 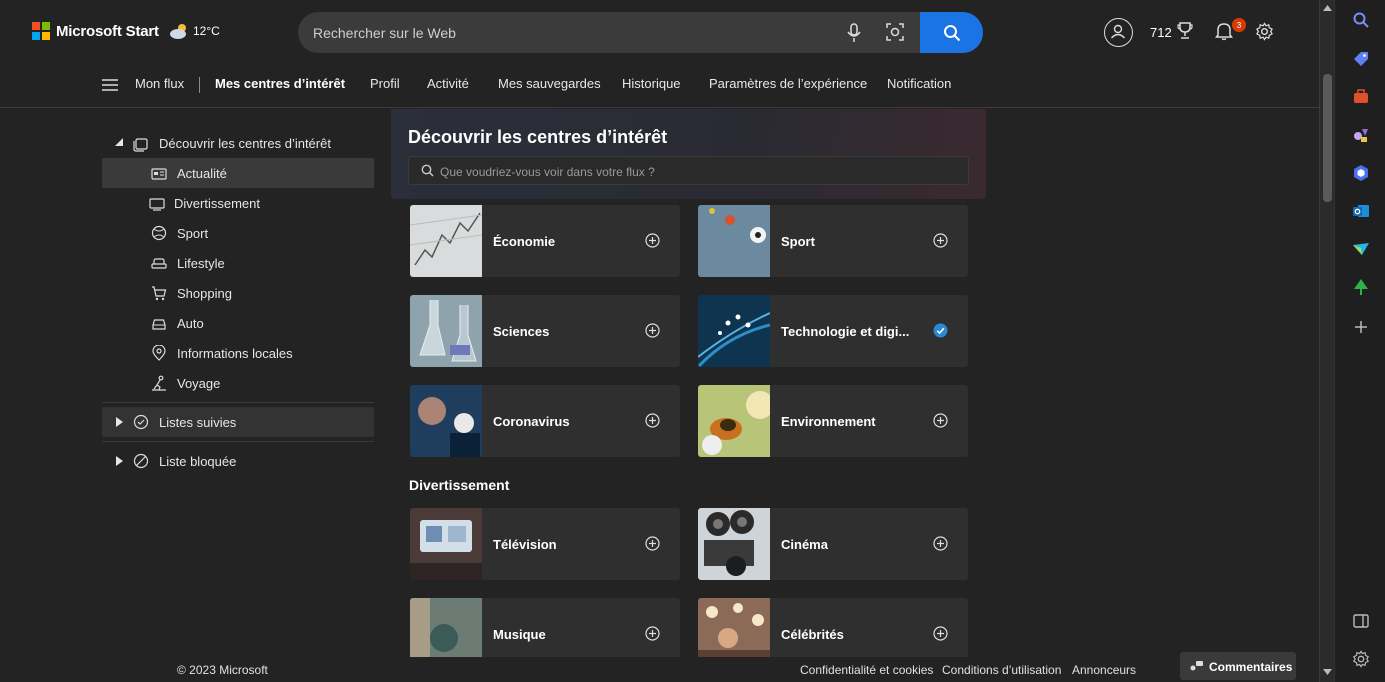 I want to click on interest-card-television: Télévision, so click(x=545, y=544).